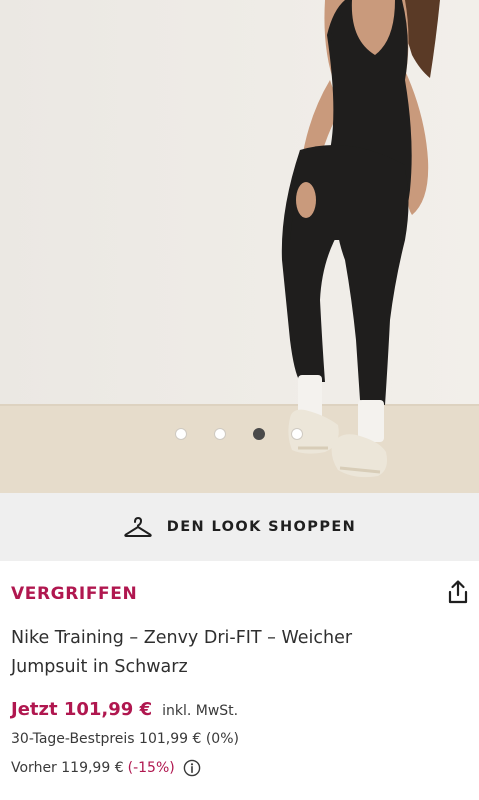 This screenshot has width=479, height=800. I want to click on tax-note: inkl. MwSt., so click(200, 711).